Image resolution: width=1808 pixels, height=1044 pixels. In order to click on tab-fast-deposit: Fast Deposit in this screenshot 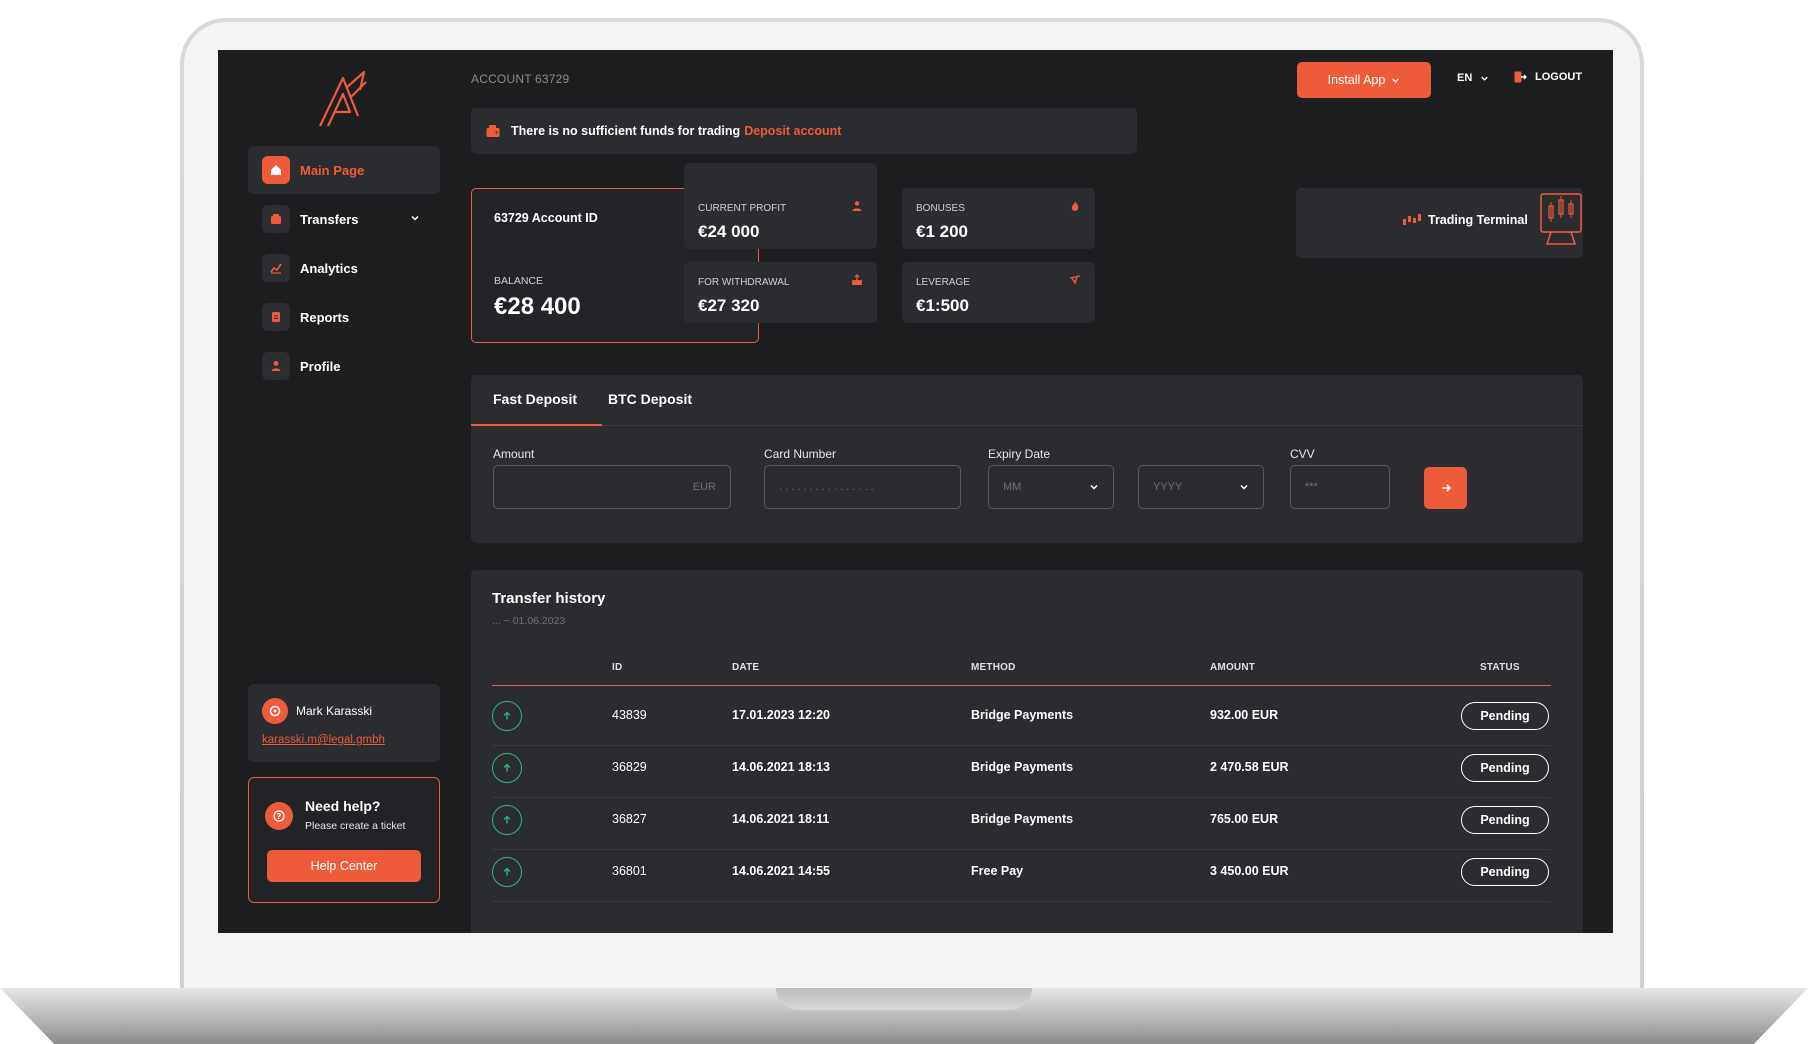, I will do `click(535, 399)`.